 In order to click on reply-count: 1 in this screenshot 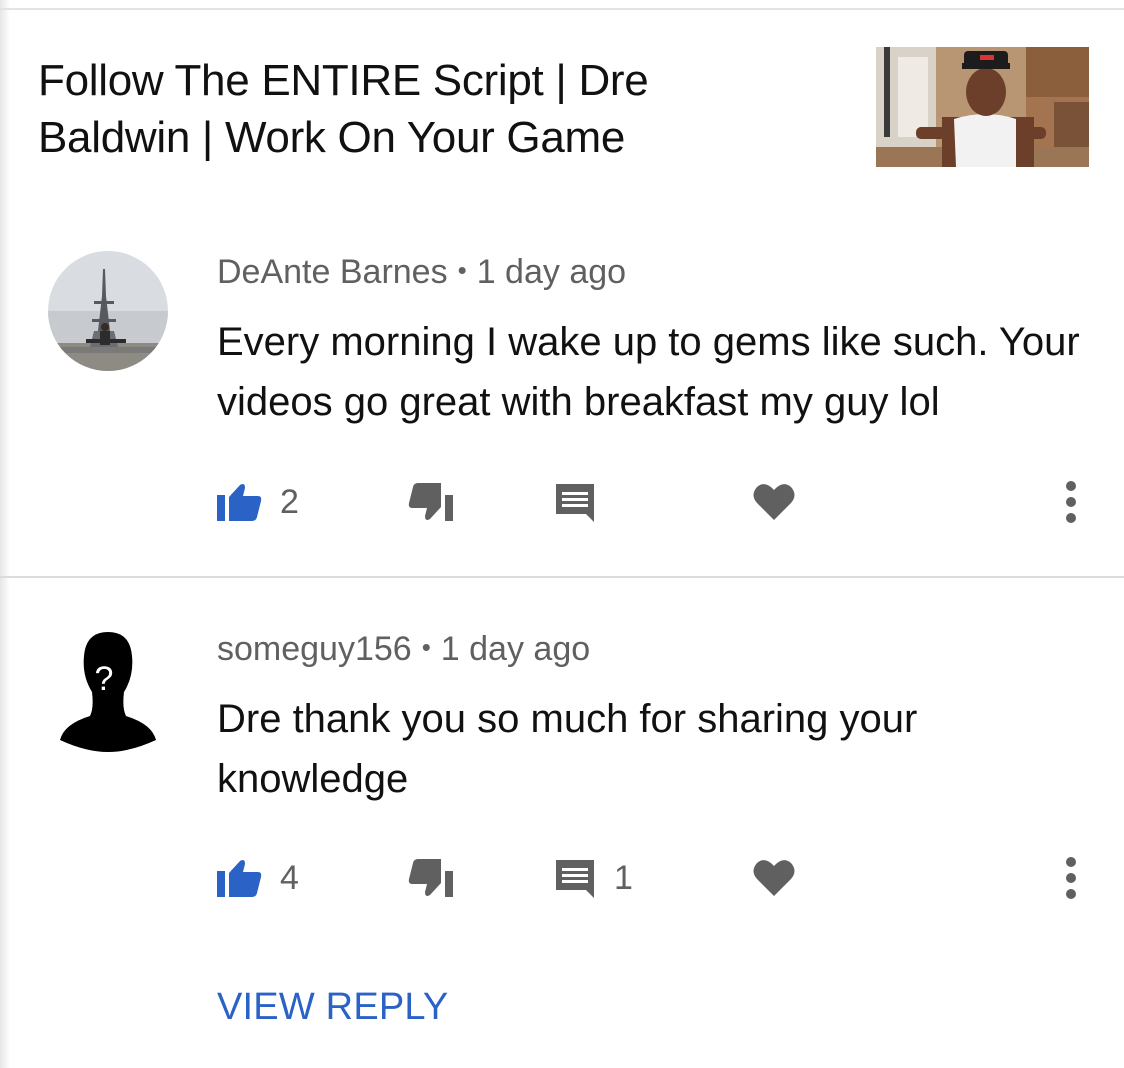, I will do `click(623, 877)`.